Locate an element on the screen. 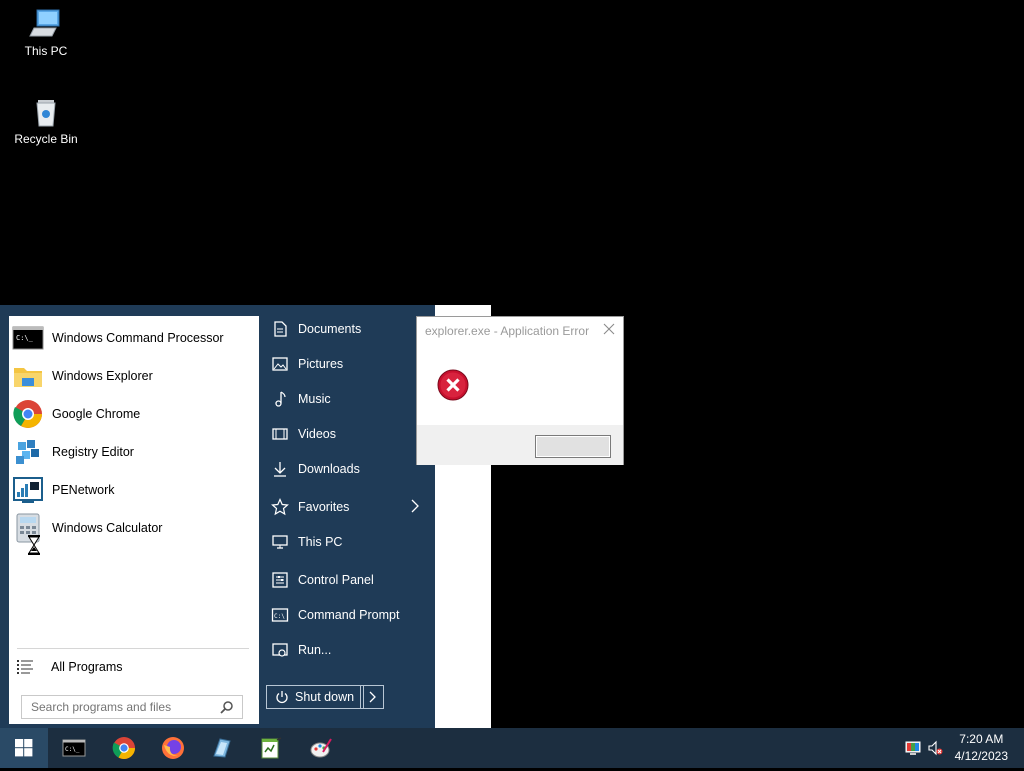 Image resolution: width=1024 pixels, height=771 pixels. app-item-command-processor: C:\_ Windows Command Processor is located at coordinates (134, 338).